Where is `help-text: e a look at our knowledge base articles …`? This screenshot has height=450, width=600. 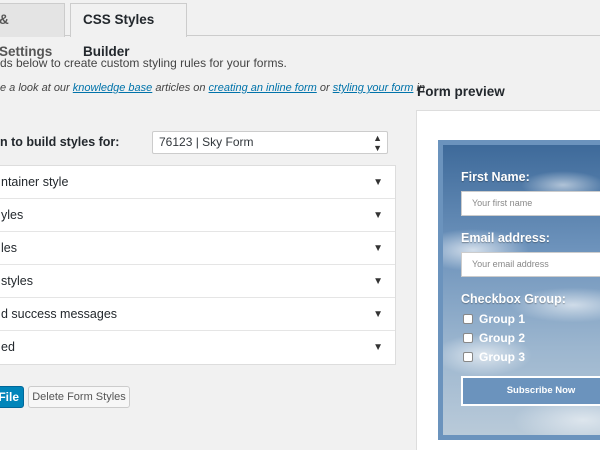
help-text: e a look at our knowledge base articles … is located at coordinates (212, 88).